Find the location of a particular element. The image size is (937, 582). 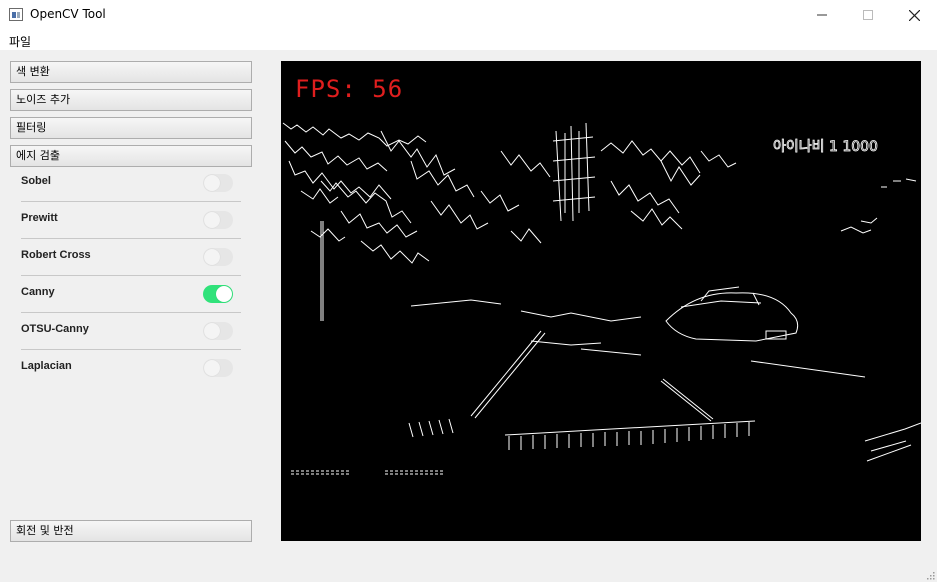

option-label: Laplacian is located at coordinates (46, 366).